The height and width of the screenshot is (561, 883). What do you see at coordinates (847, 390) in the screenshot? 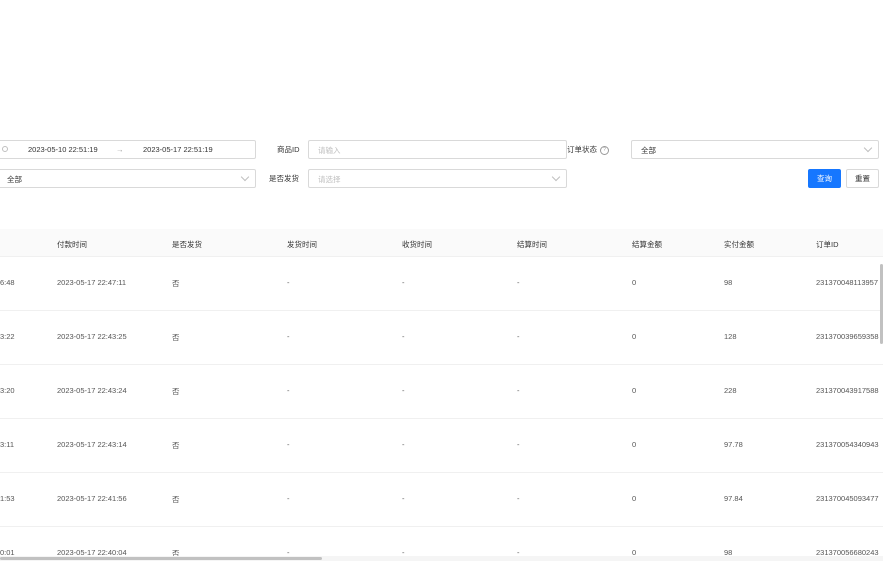
I see `cell-order-id: 231370043917588` at bounding box center [847, 390].